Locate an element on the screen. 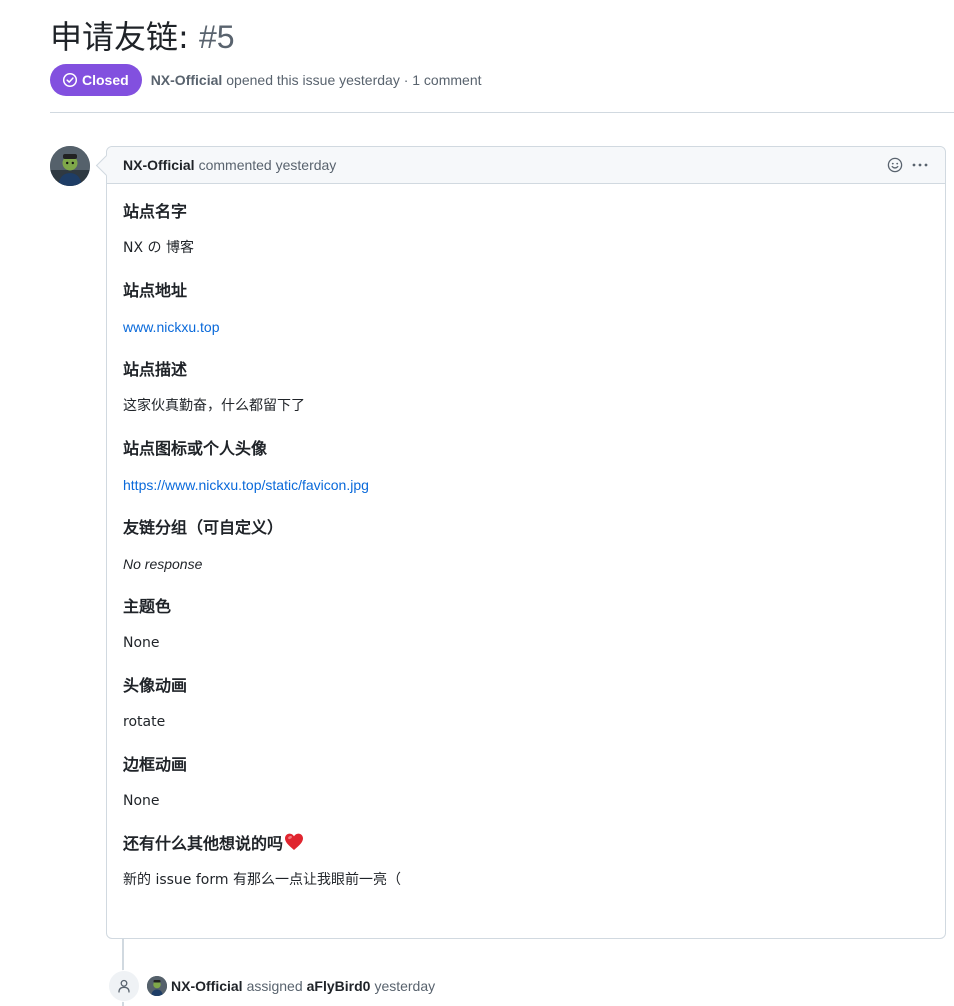 The image size is (954, 1006). avatar is located at coordinates (70, 166).